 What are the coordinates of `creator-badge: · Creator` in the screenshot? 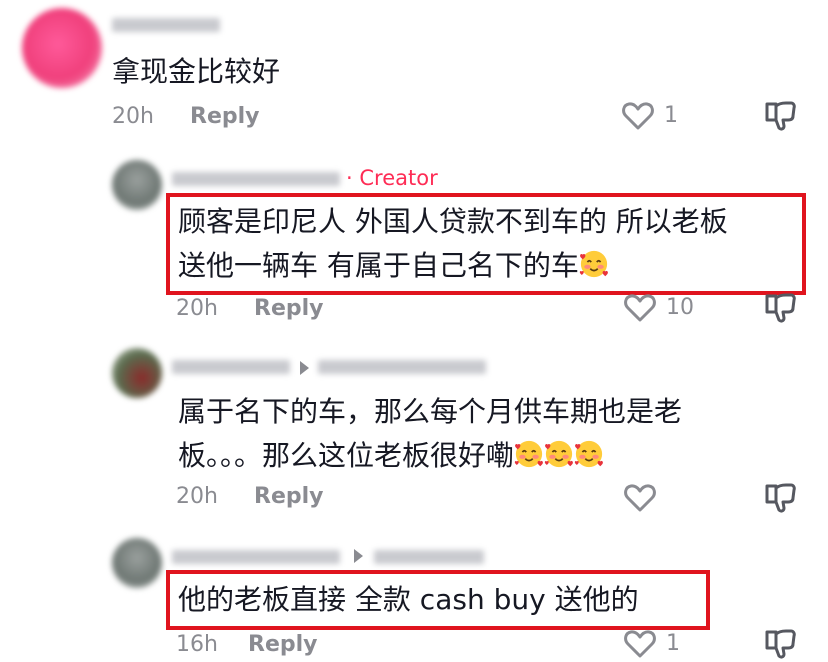 It's located at (392, 178).